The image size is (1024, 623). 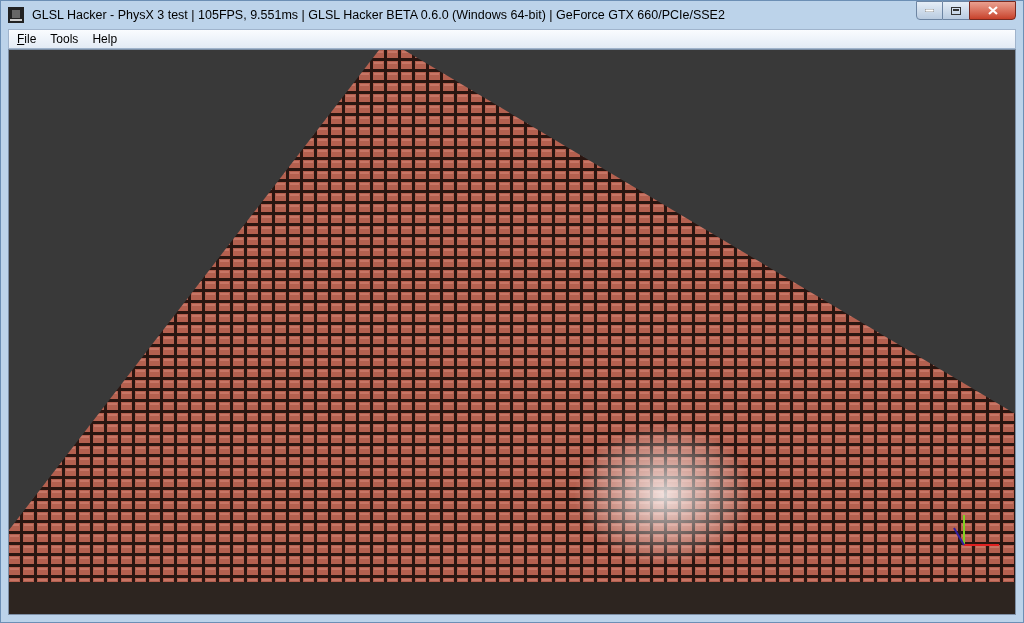 I want to click on maximize-icon, so click(x=956, y=10).